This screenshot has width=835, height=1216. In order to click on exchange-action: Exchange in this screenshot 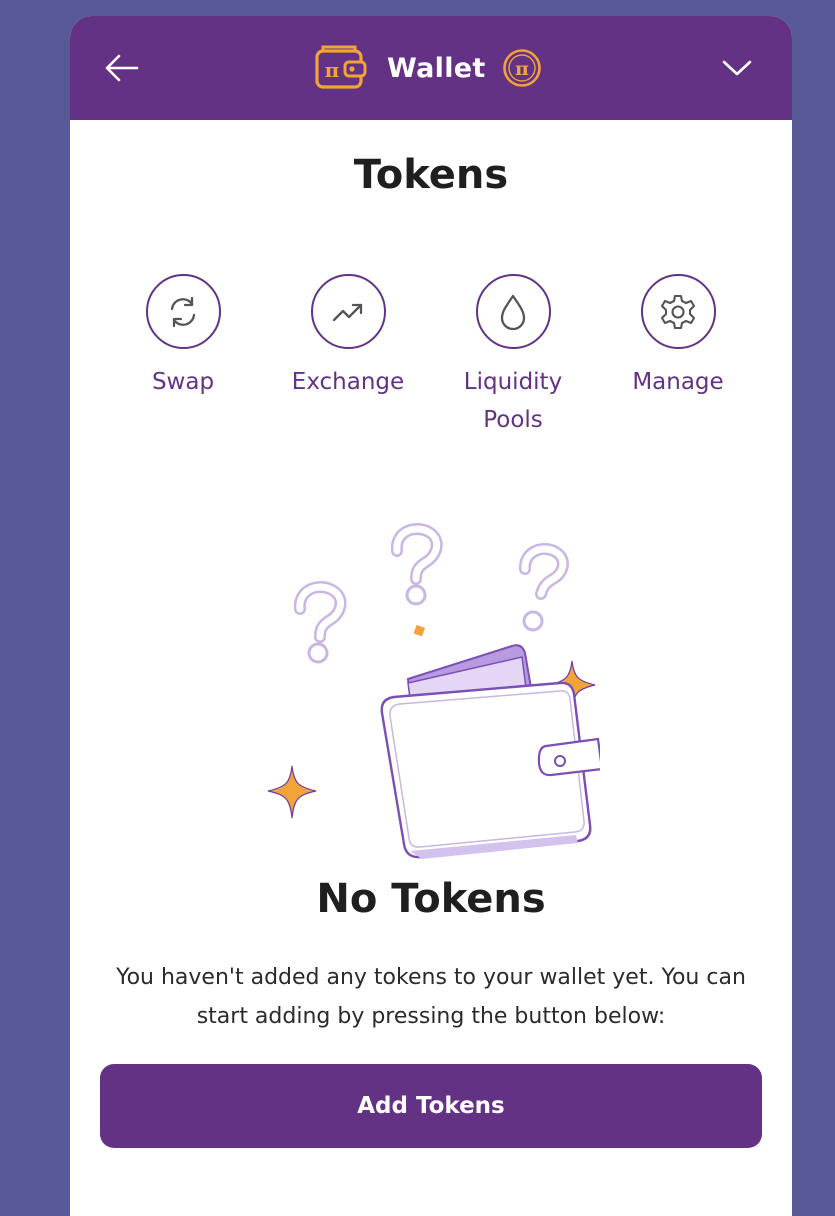, I will do `click(348, 337)`.